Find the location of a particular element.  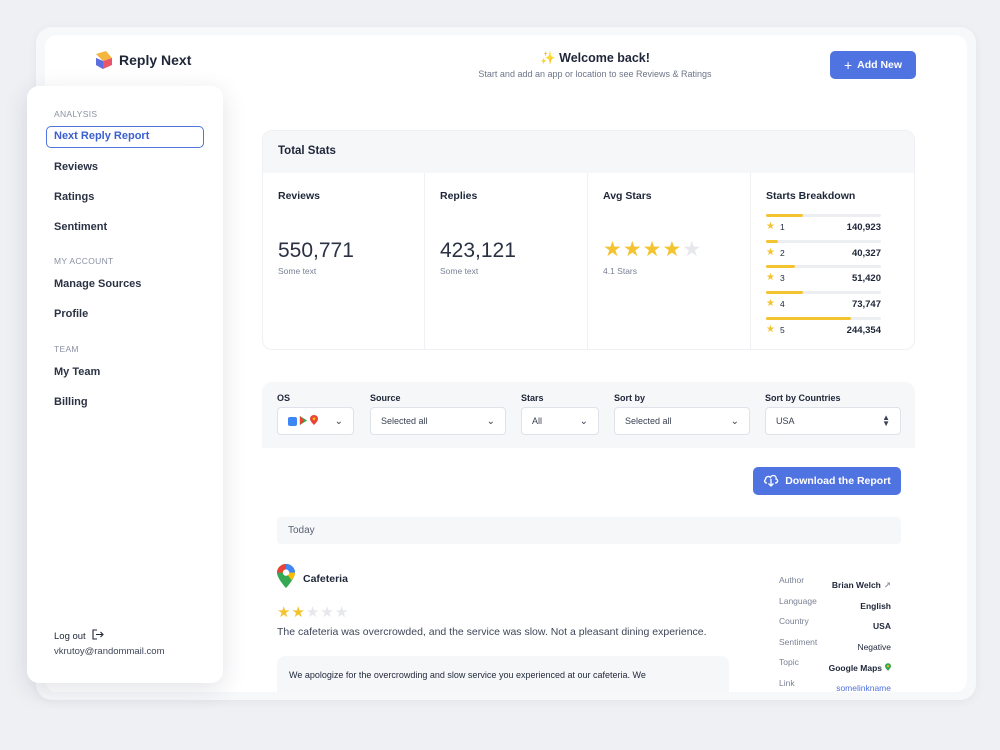

section-title-team: TEAM is located at coordinates (66, 349).